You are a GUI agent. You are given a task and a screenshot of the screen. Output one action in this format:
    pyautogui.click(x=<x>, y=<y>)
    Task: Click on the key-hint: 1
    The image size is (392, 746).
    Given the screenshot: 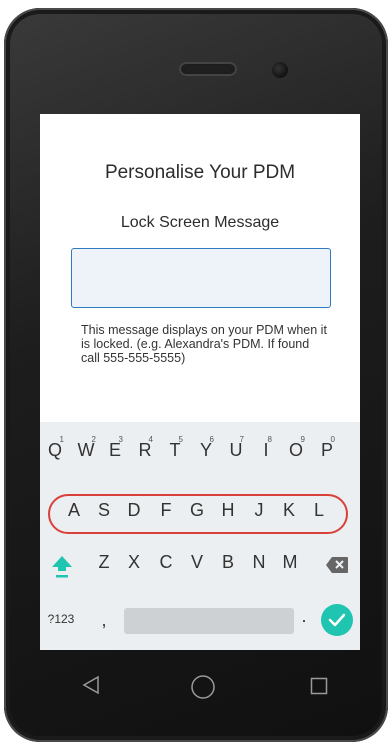 What is the action you would take?
    pyautogui.click(x=61, y=439)
    